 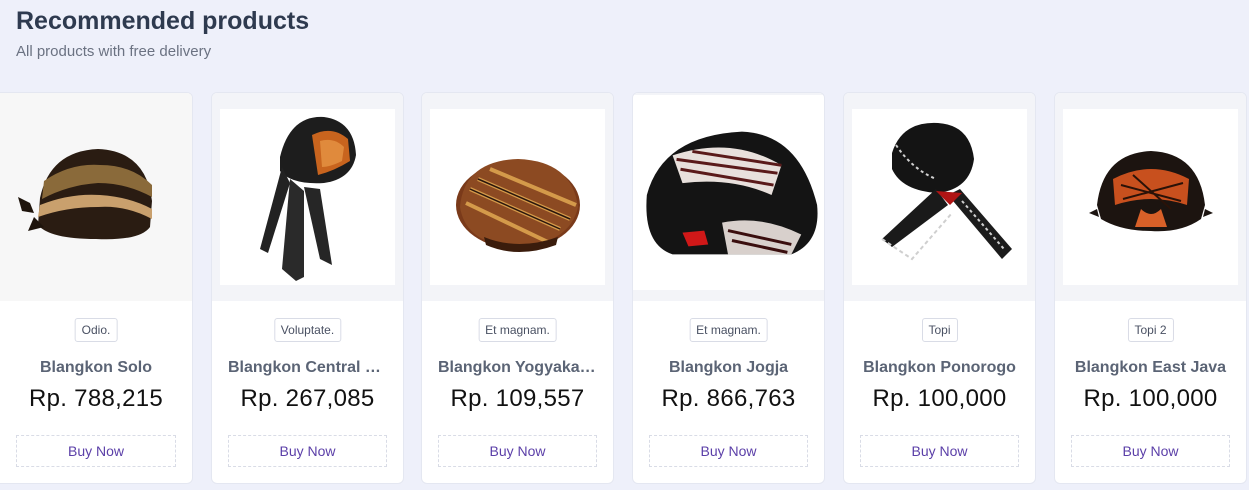 What do you see at coordinates (517, 368) in the screenshot?
I see `product-name: Blangkon Yogyakarta` at bounding box center [517, 368].